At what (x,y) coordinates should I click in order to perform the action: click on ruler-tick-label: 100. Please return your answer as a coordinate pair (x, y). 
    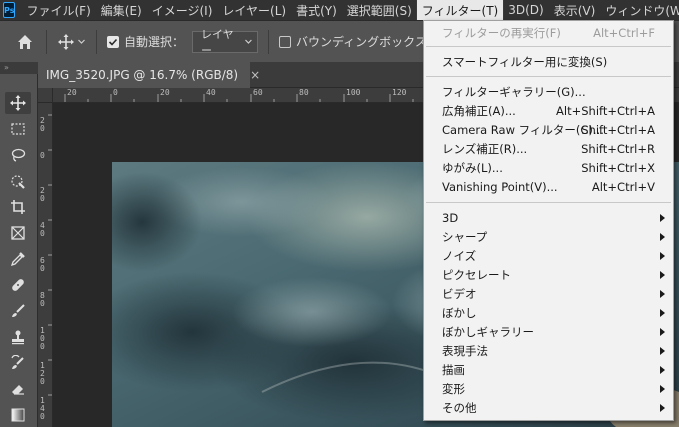
    Looking at the image, I should click on (42, 338).